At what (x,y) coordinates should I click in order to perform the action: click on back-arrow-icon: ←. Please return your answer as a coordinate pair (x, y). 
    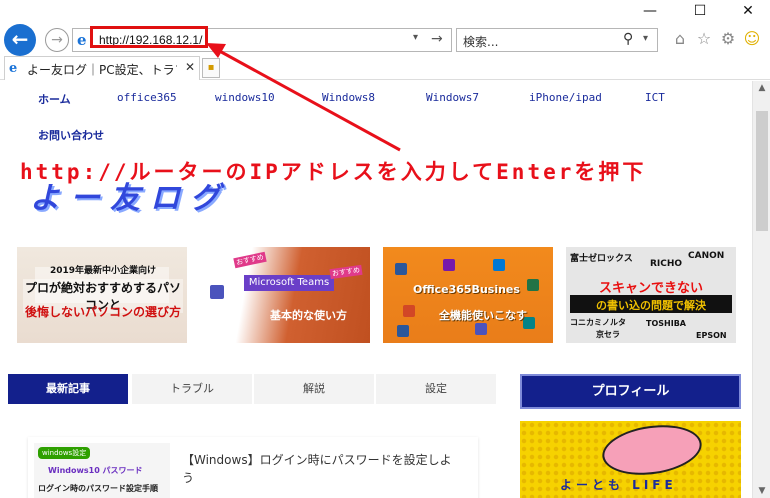
    Looking at the image, I should click on (20, 39).